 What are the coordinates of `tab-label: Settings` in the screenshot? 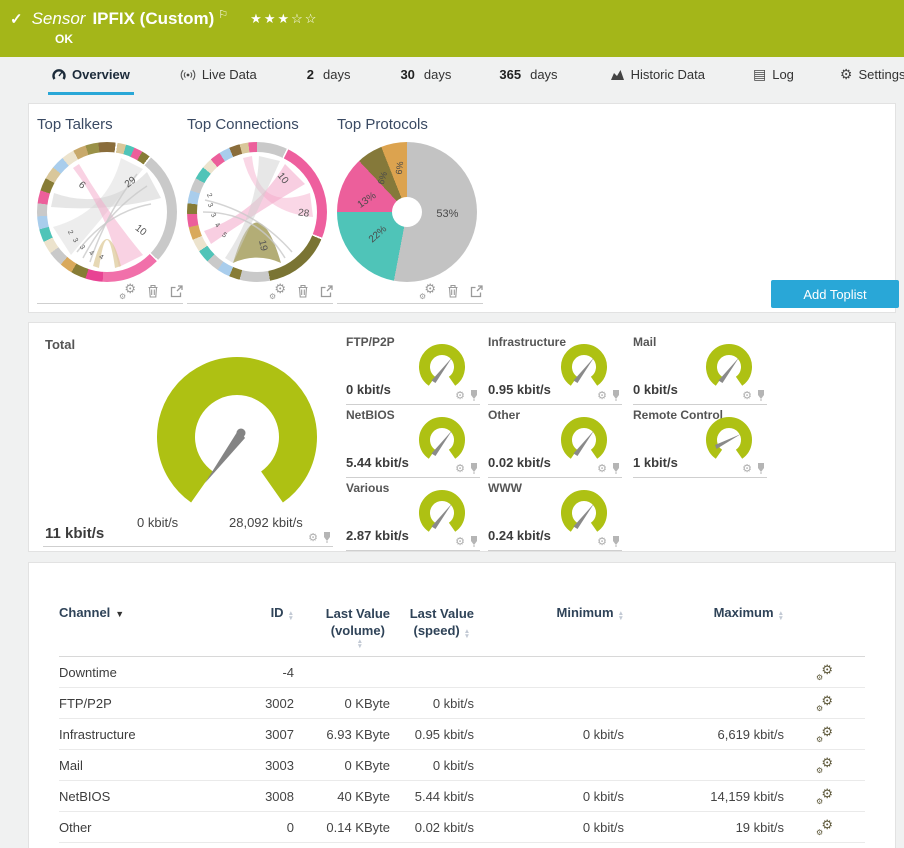 It's located at (881, 74).